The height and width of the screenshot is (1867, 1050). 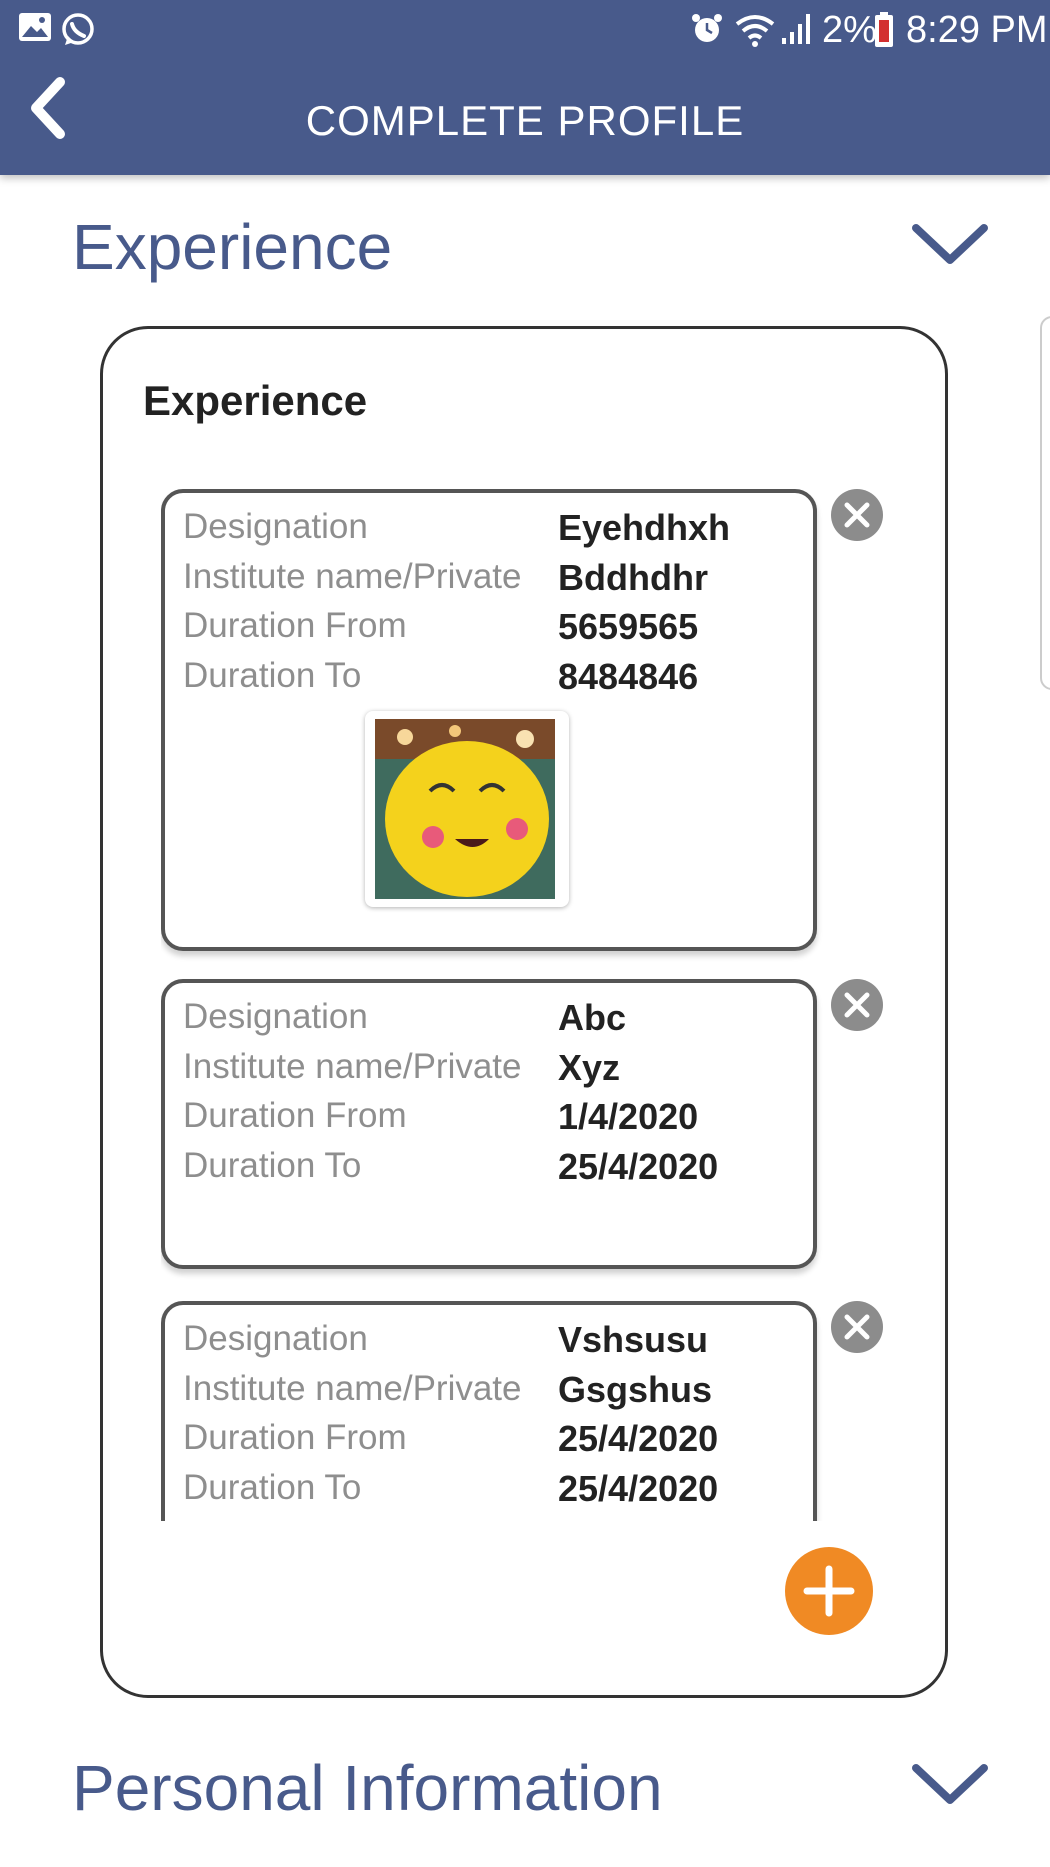 What do you see at coordinates (498, 680) in the screenshot?
I see `duration-to-row: Duration To 8484846` at bounding box center [498, 680].